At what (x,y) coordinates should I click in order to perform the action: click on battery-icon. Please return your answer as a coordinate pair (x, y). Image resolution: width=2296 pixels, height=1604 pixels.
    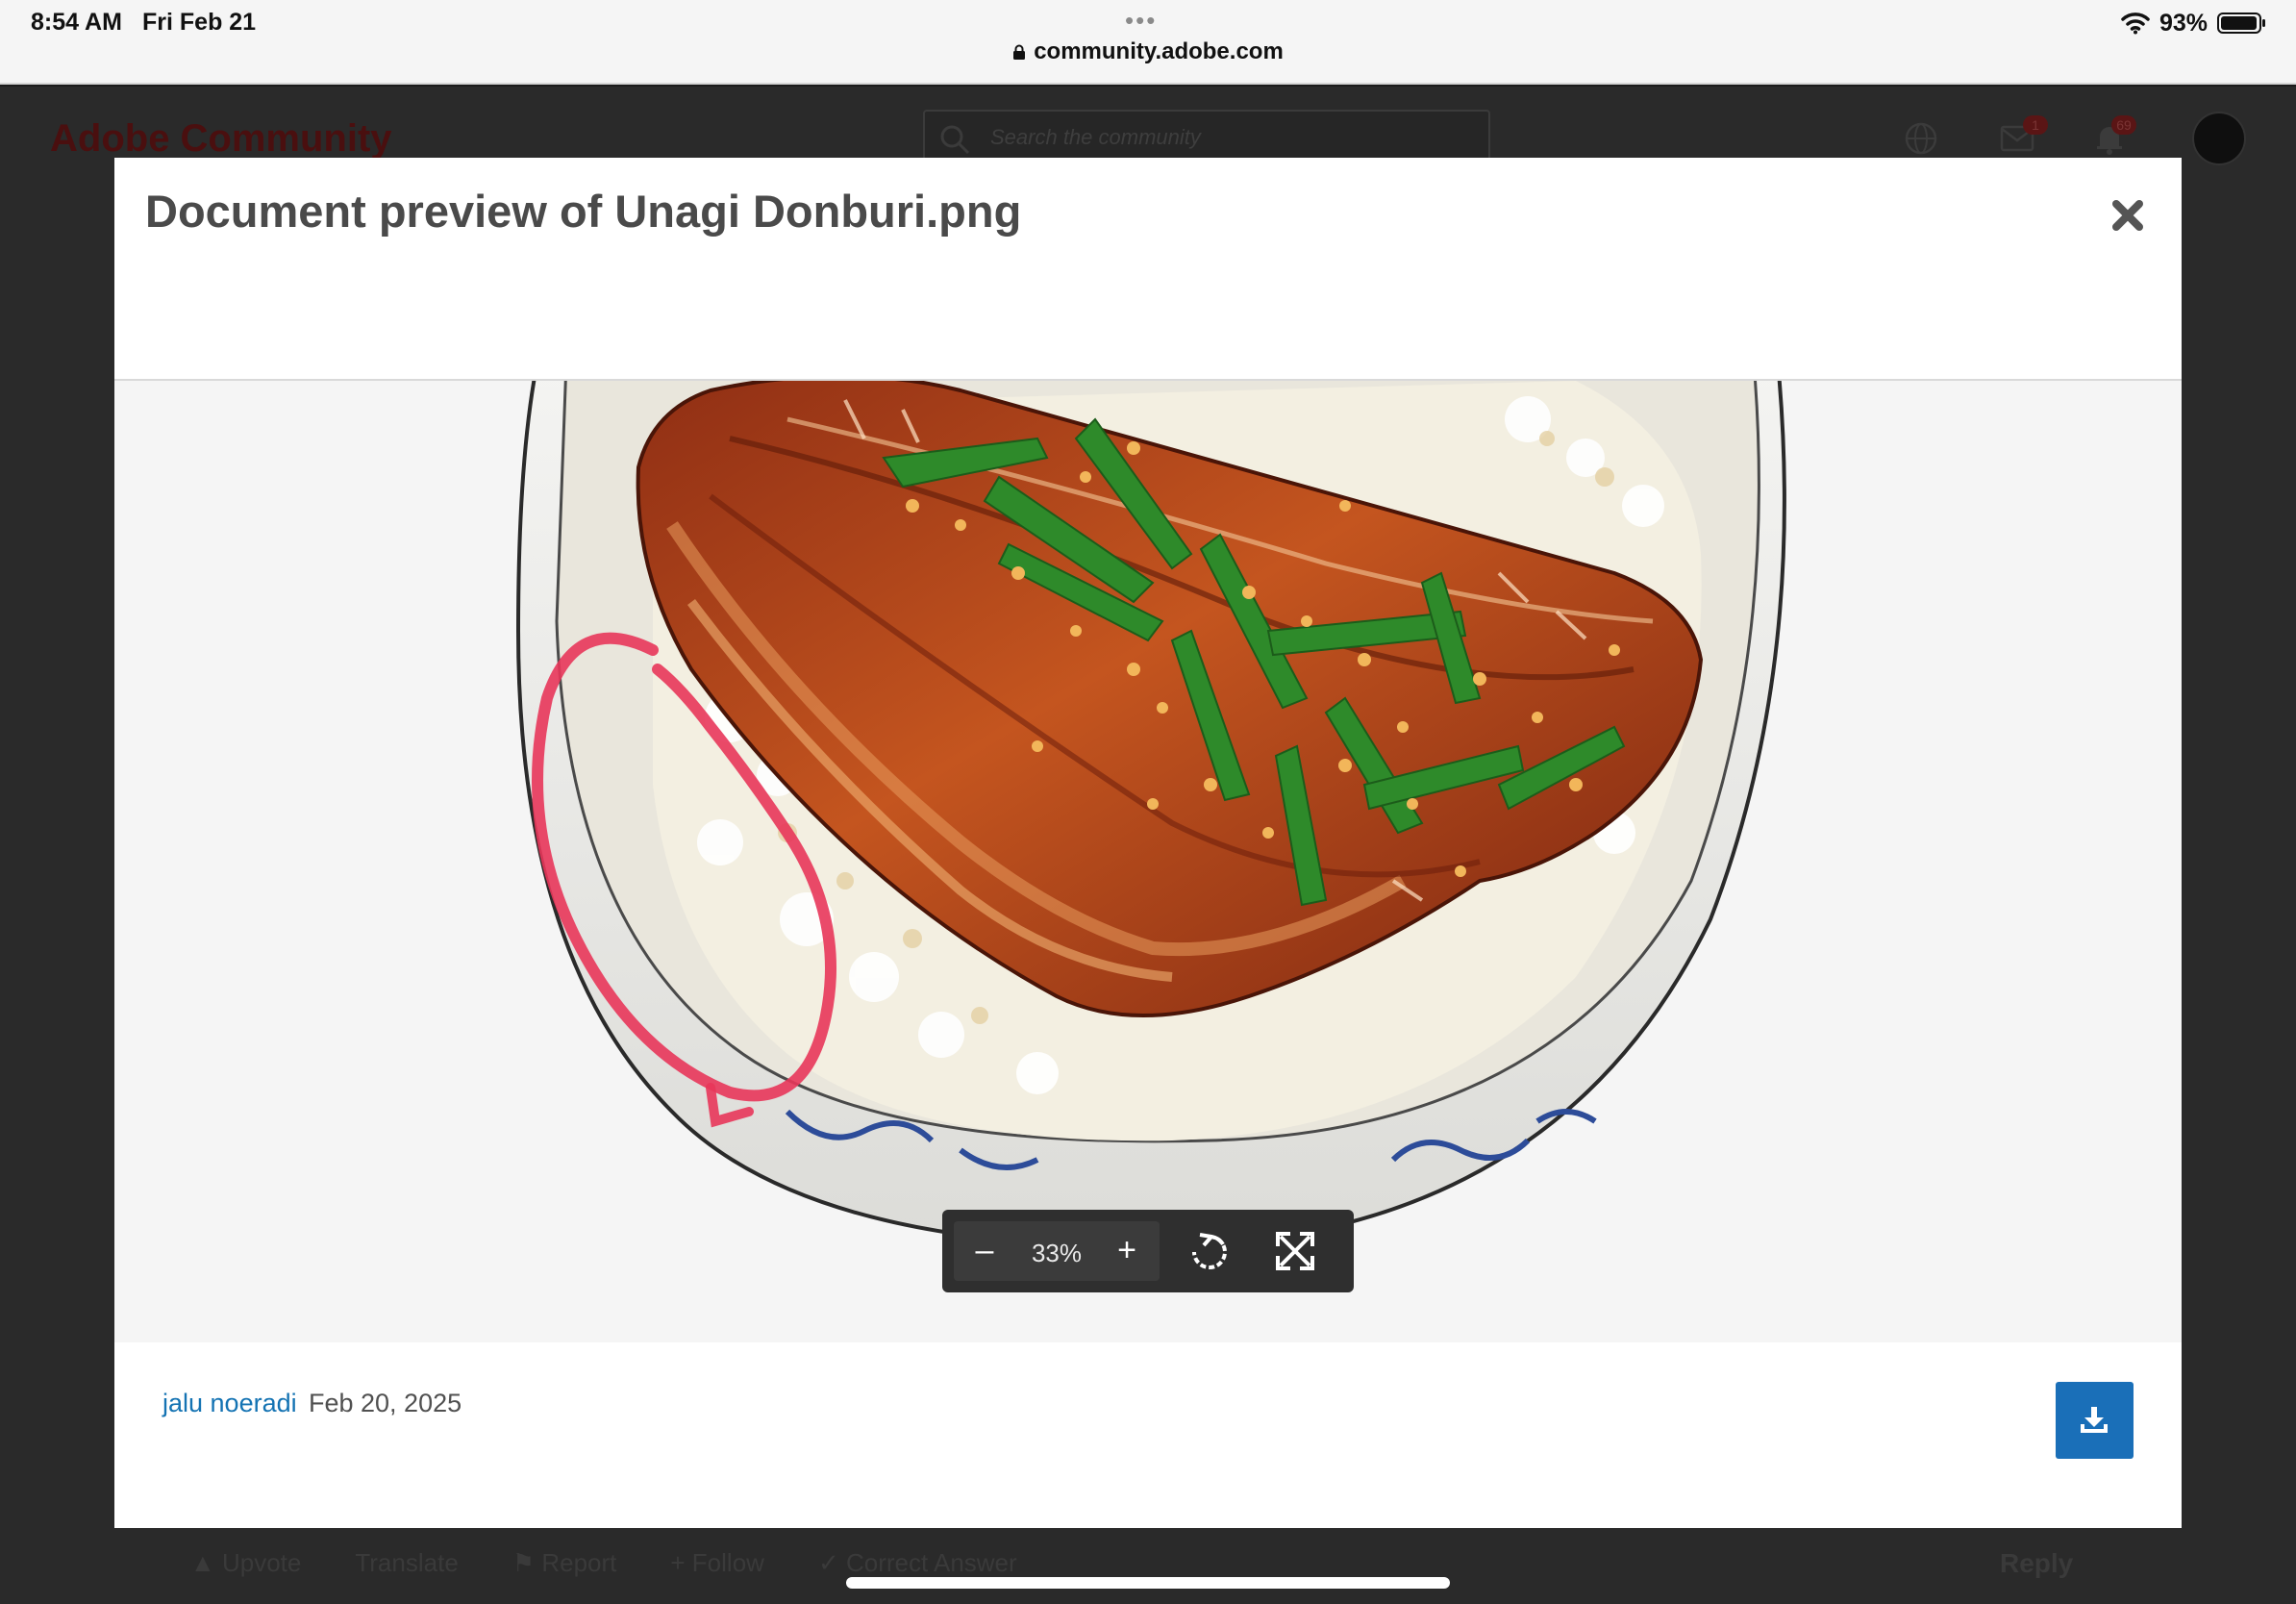
    Looking at the image, I should click on (2241, 23).